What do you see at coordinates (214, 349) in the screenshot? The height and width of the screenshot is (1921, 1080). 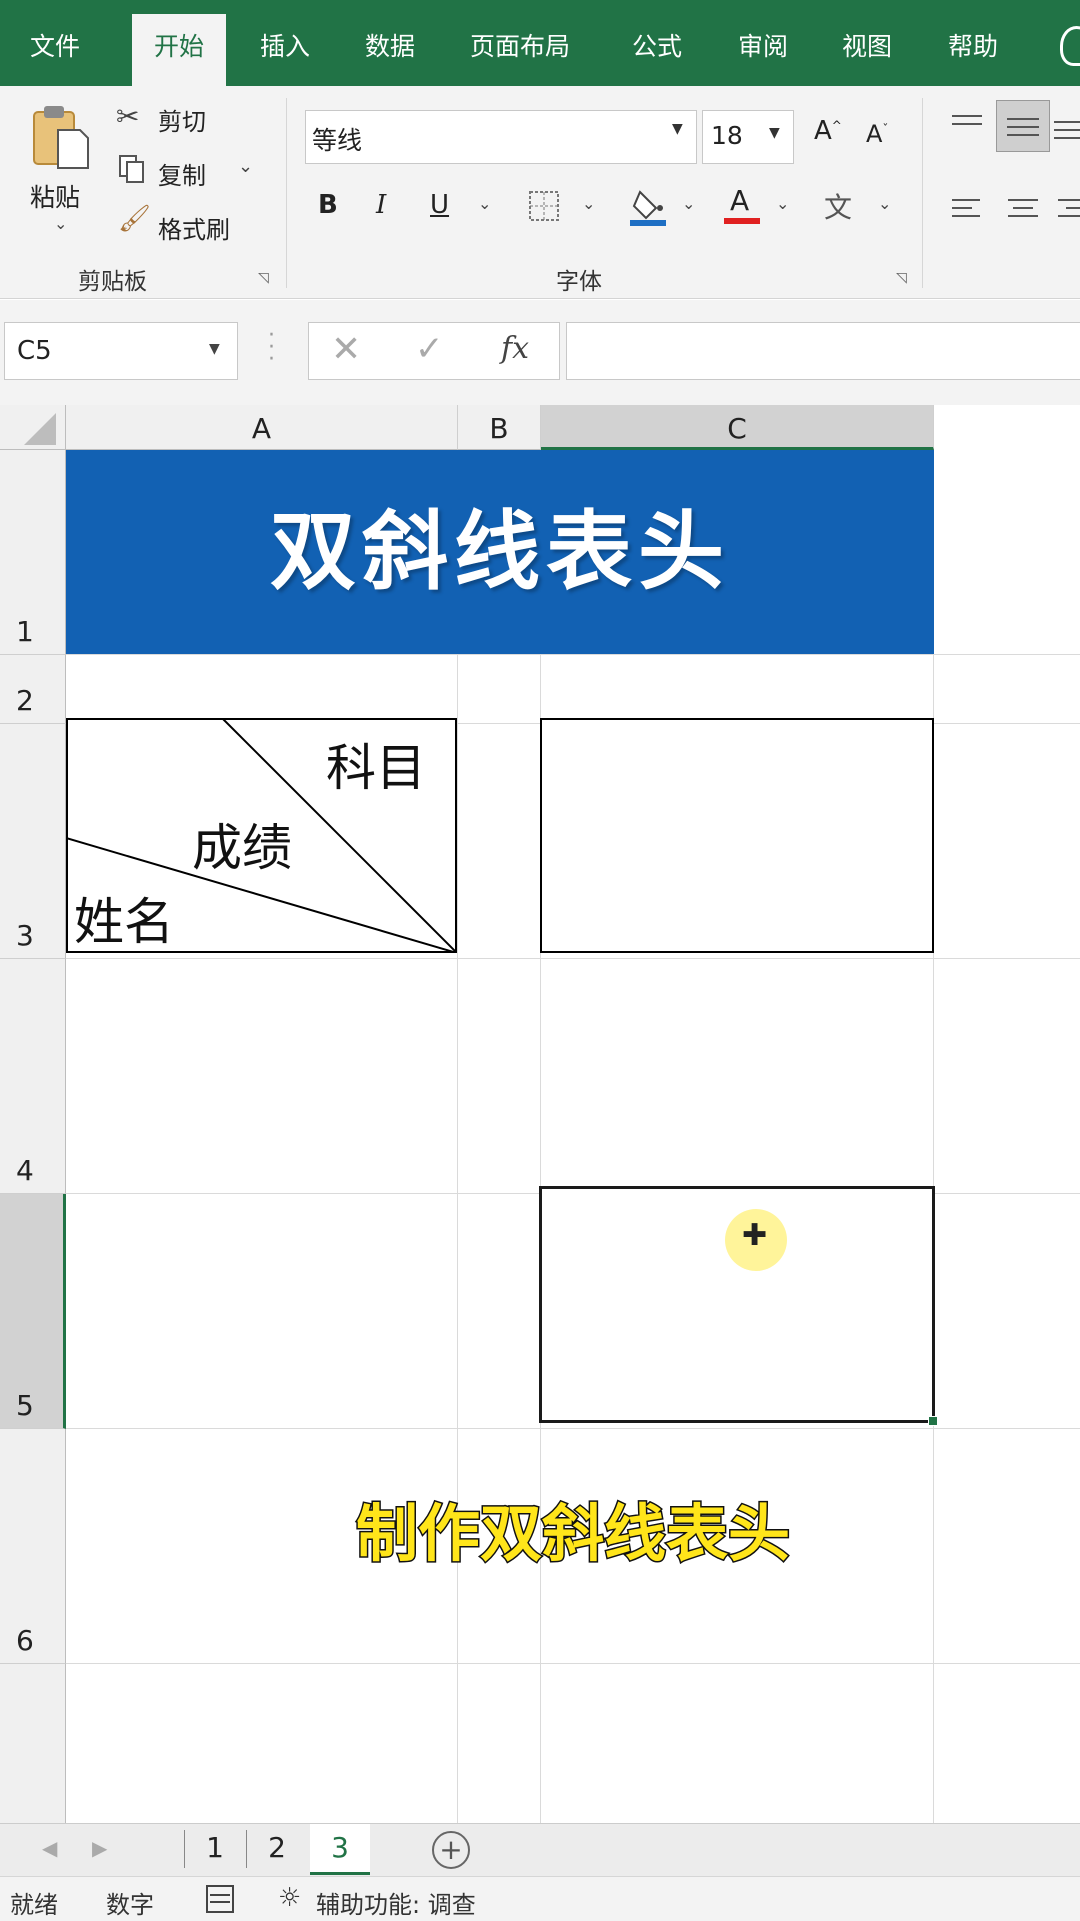 I see `chevron-down-icon: ▼` at bounding box center [214, 349].